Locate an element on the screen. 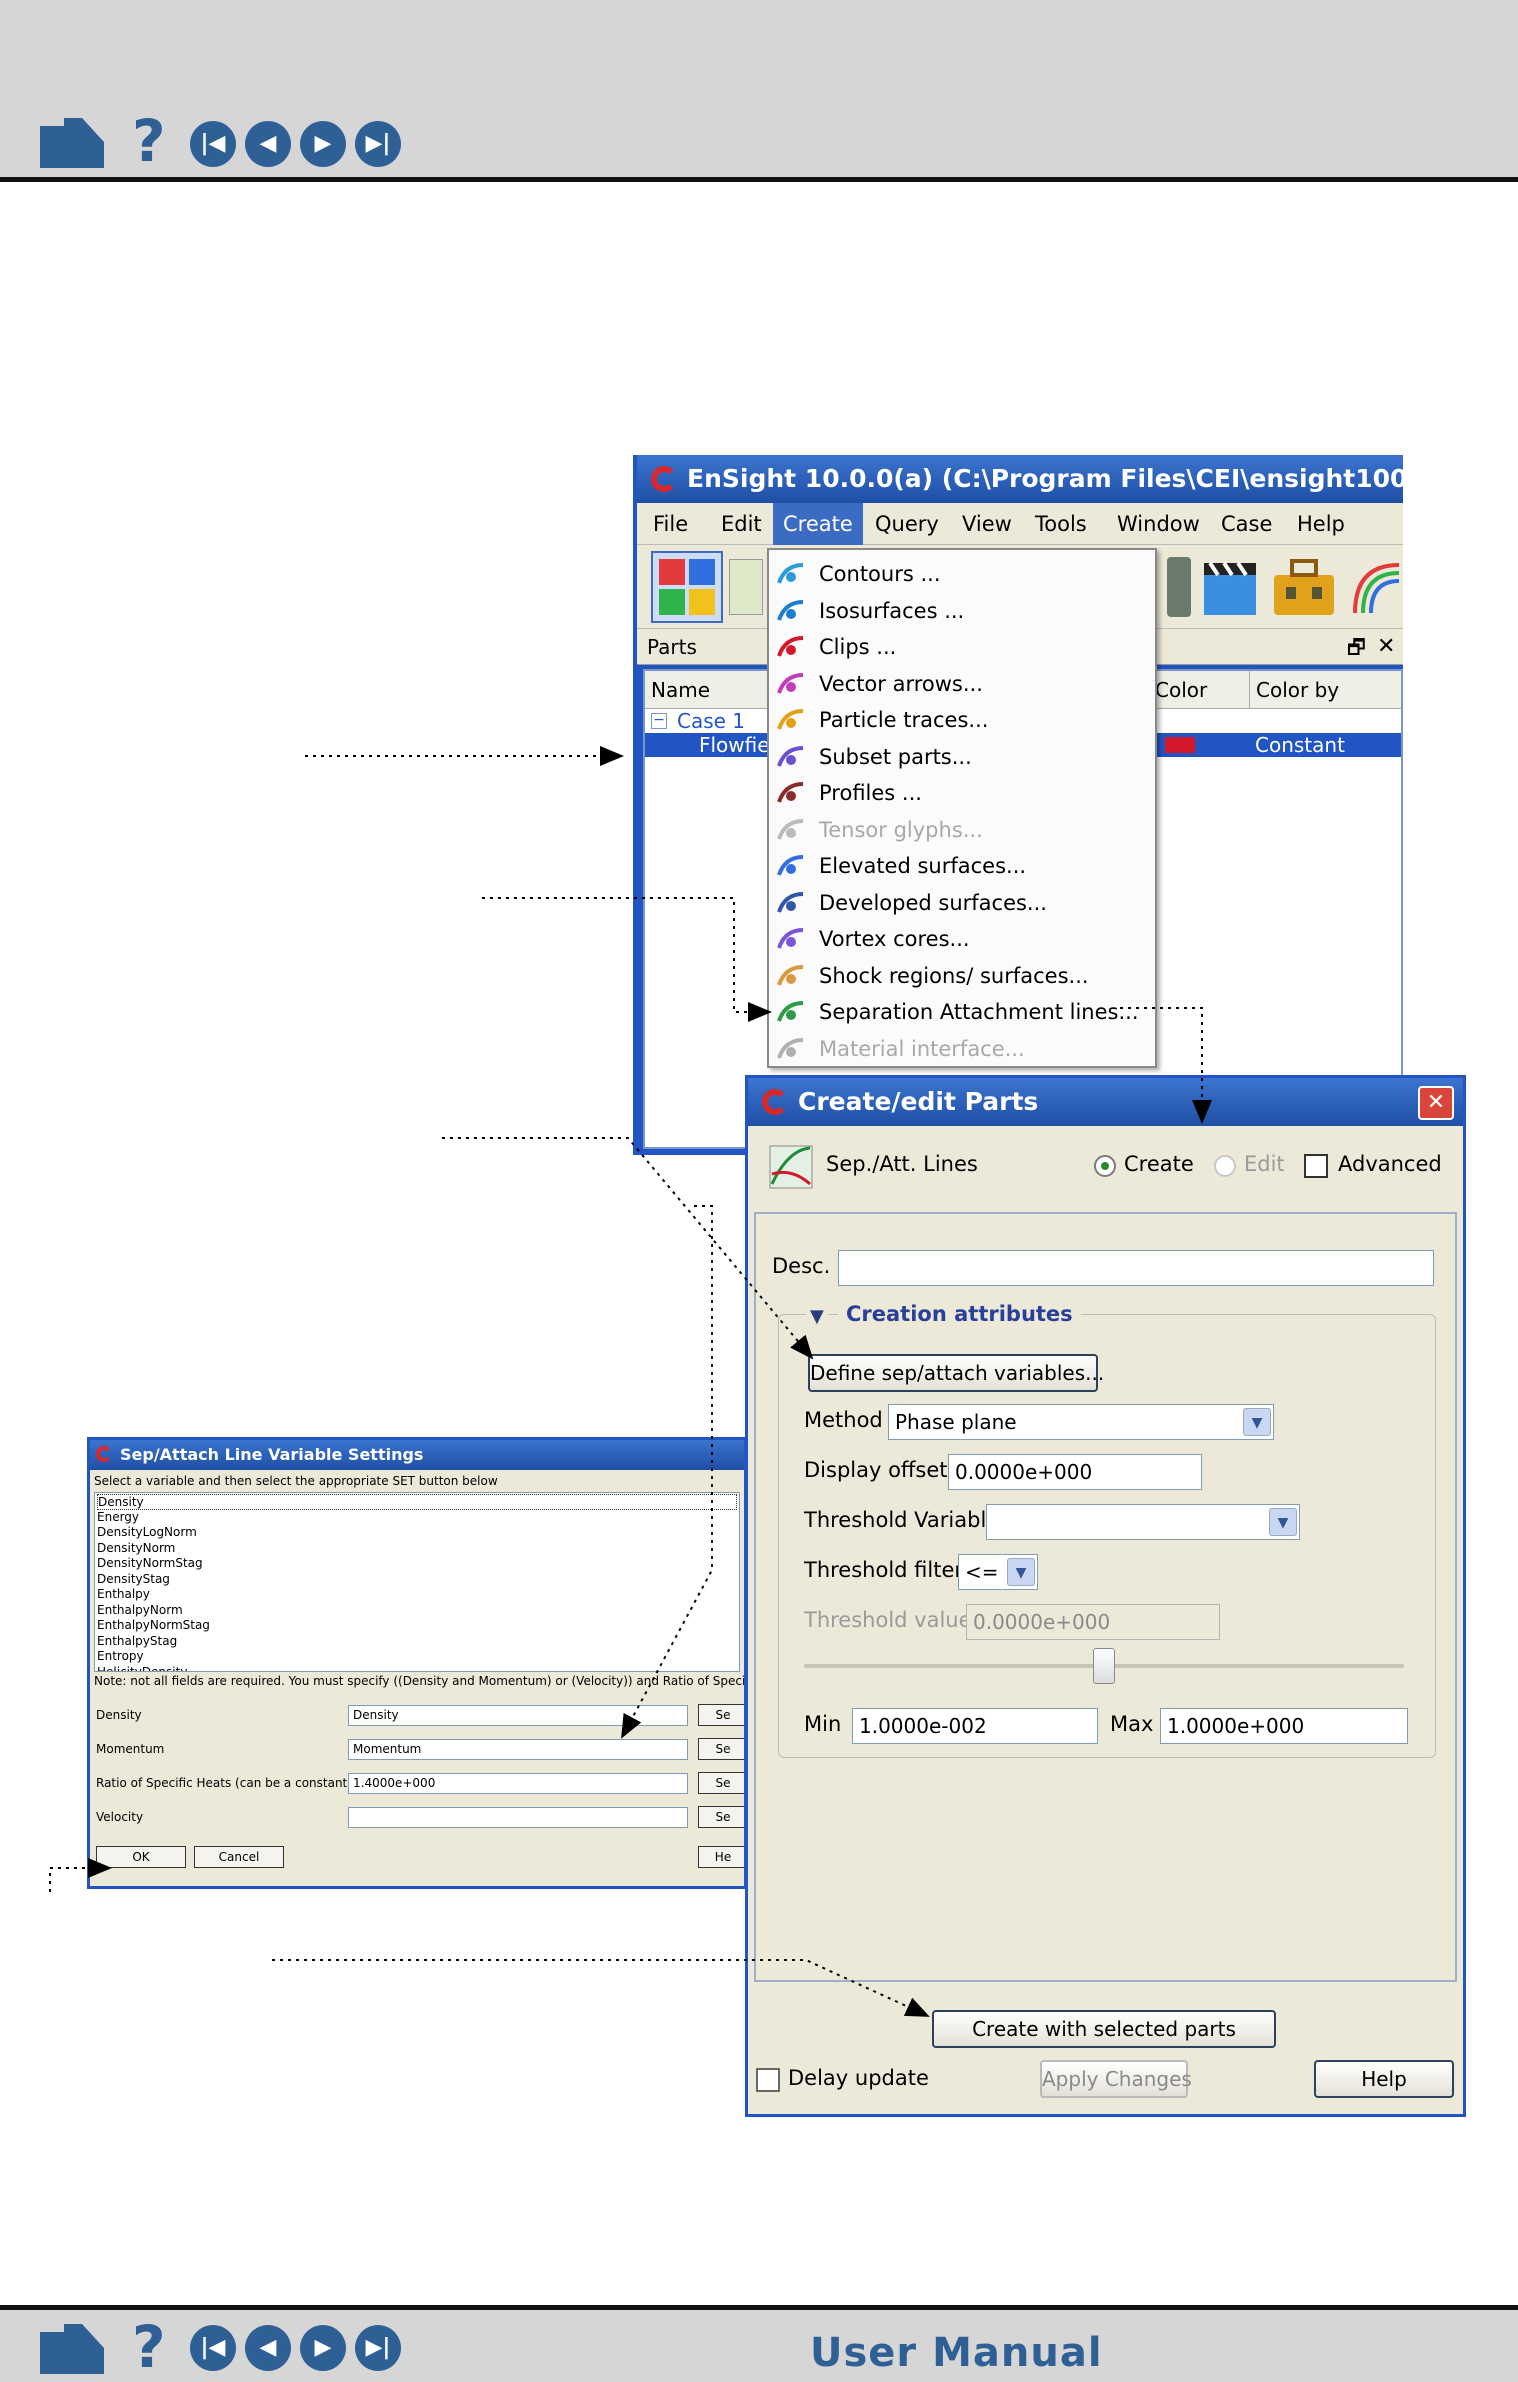 The width and height of the screenshot is (1518, 2382). menu-help: Help is located at coordinates (1321, 524).